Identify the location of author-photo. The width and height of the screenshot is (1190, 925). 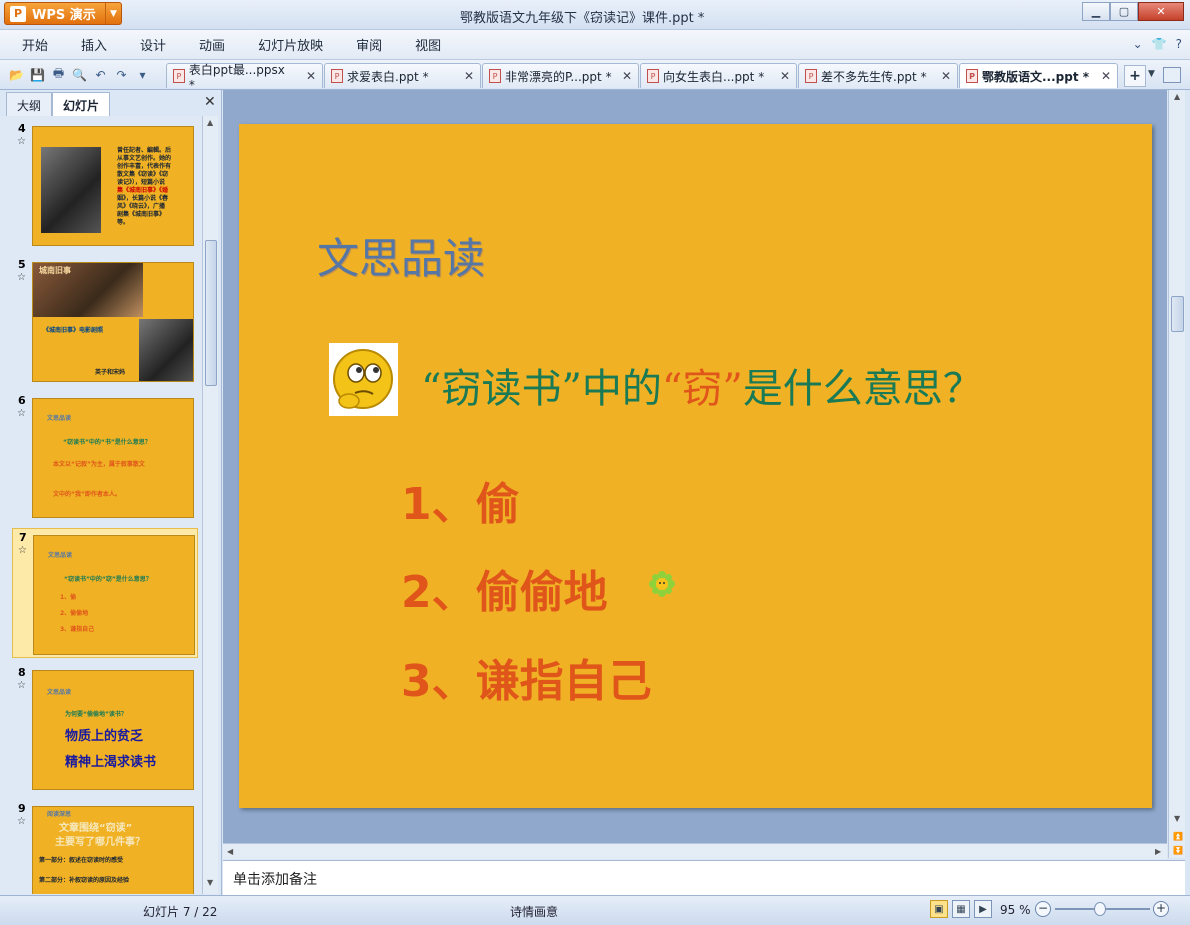
(71, 190).